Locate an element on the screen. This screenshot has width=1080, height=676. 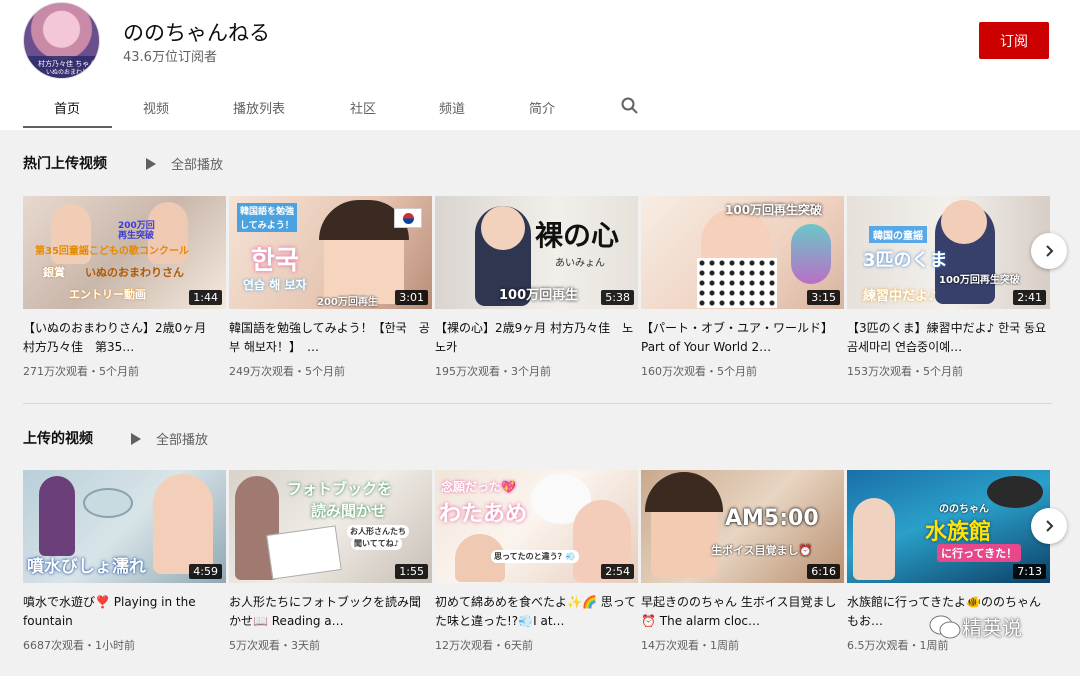
video-thumbnail: ののちゃん 水族館 に行ってきた！ 7:13 is located at coordinates (948, 526).